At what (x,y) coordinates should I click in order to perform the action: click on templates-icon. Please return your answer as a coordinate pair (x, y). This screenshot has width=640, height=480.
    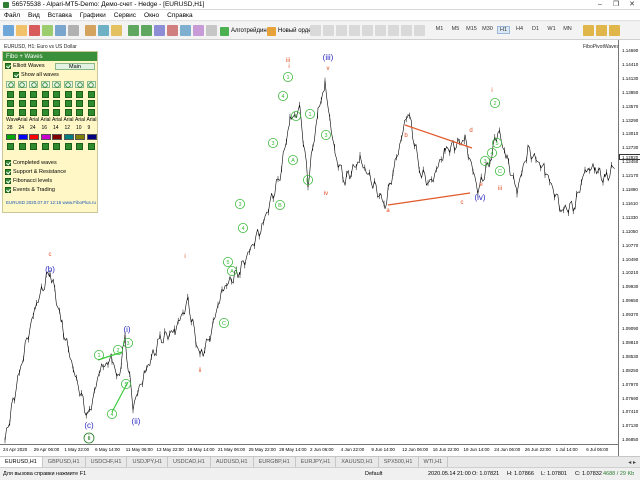
    Looking at the image, I should click on (211, 30).